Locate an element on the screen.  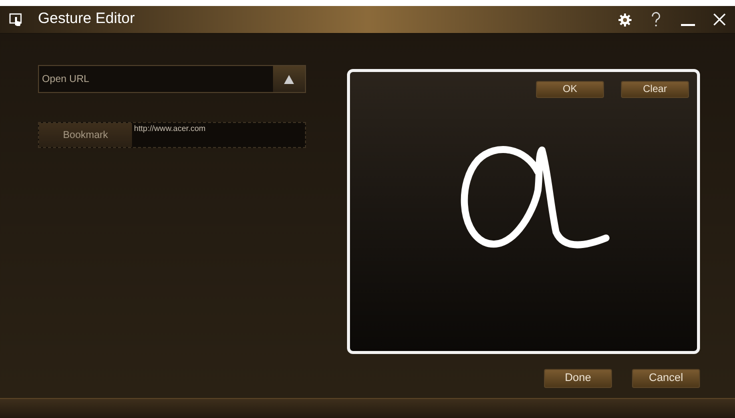
settings-icon is located at coordinates (625, 19).